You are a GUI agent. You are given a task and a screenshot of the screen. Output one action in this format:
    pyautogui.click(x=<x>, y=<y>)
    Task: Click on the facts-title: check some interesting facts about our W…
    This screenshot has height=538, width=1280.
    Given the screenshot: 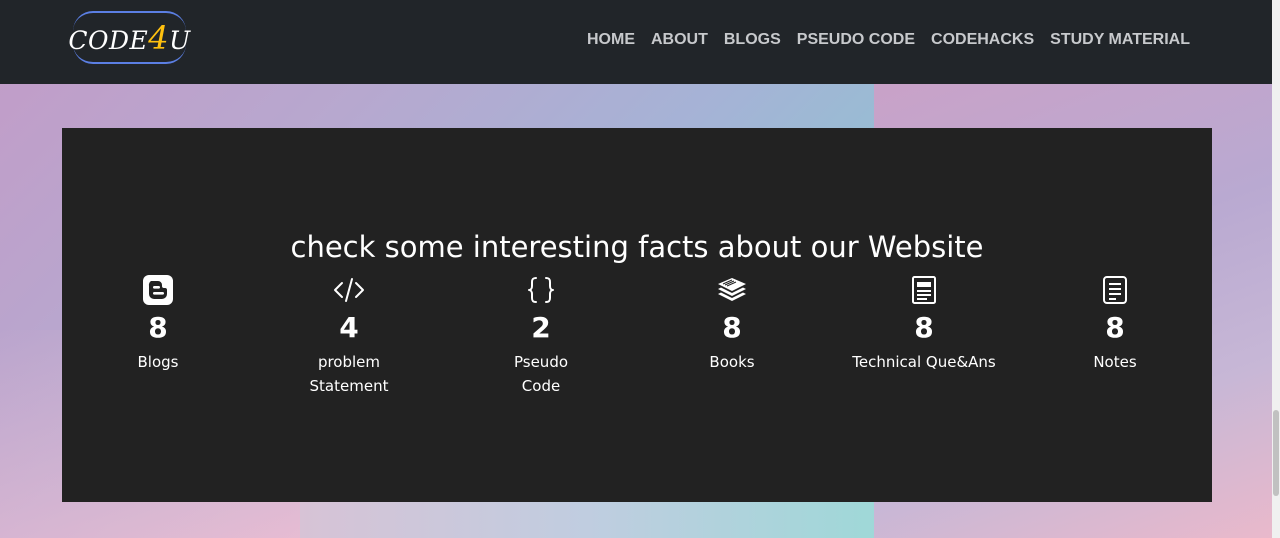 What is the action you would take?
    pyautogui.click(x=637, y=247)
    